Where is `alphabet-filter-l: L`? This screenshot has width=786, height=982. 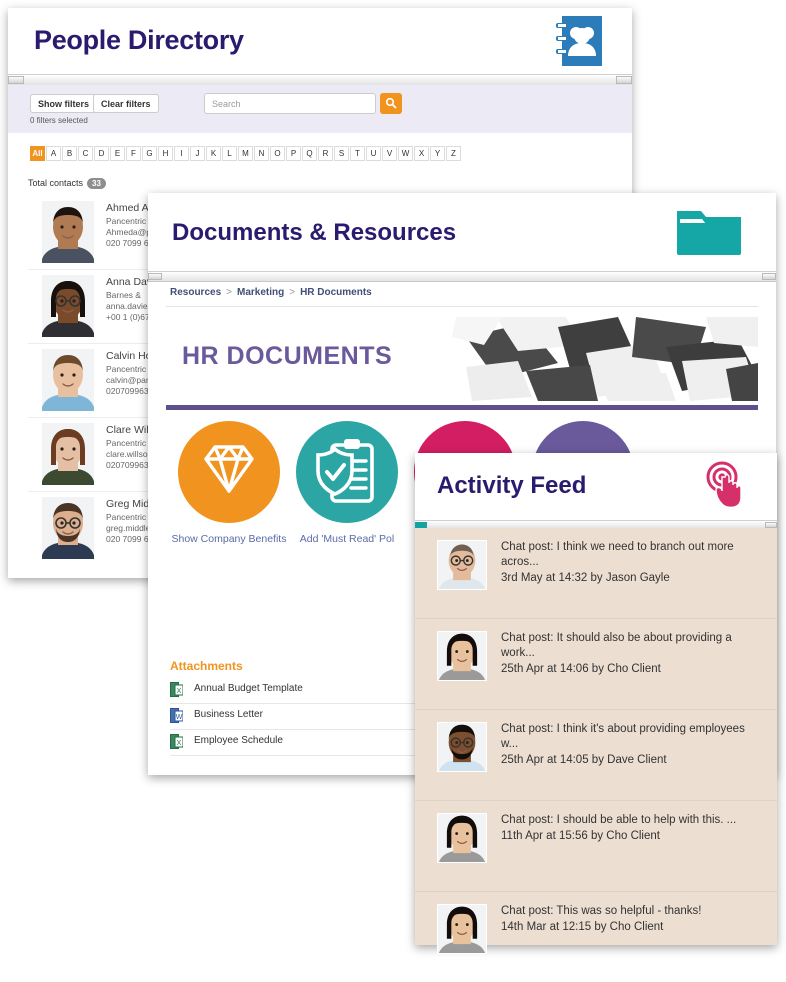 alphabet-filter-l: L is located at coordinates (229, 153).